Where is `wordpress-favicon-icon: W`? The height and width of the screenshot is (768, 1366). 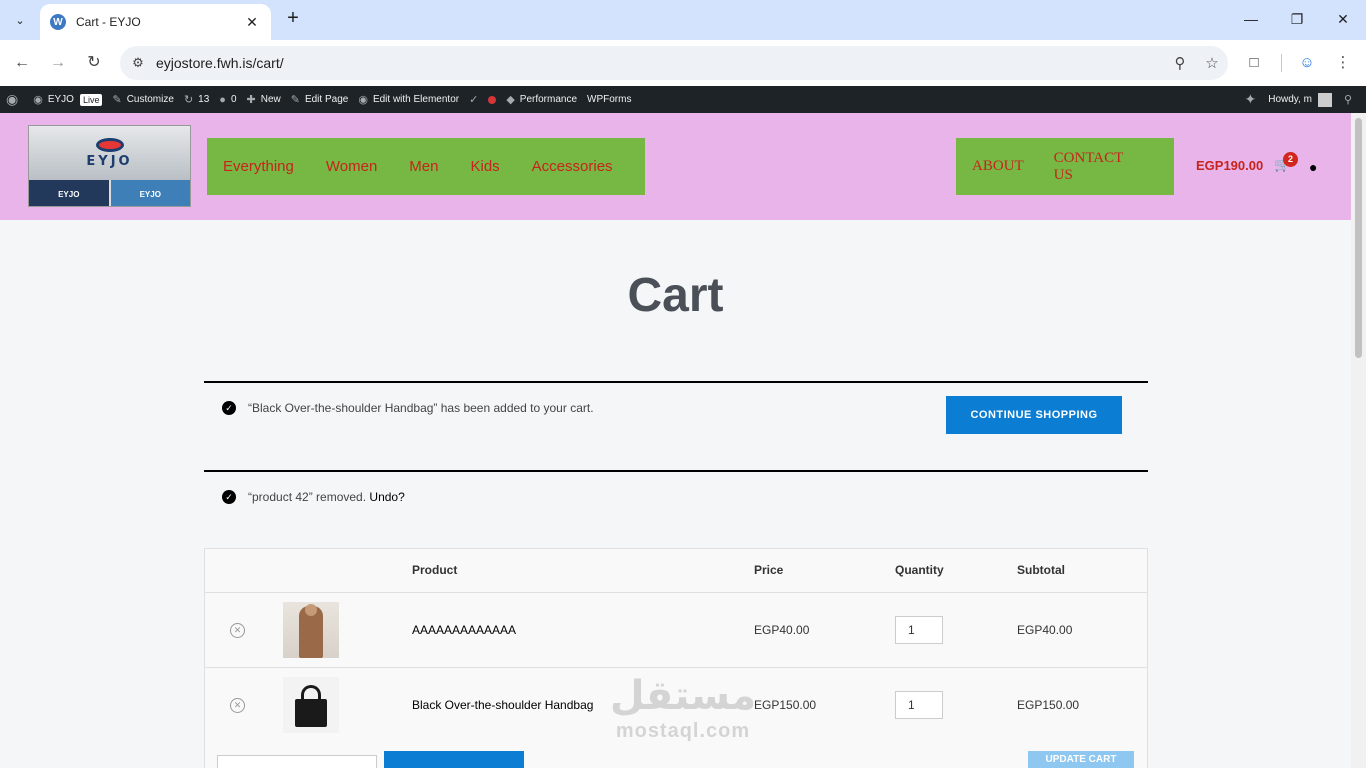
wordpress-favicon-icon: W is located at coordinates (58, 22).